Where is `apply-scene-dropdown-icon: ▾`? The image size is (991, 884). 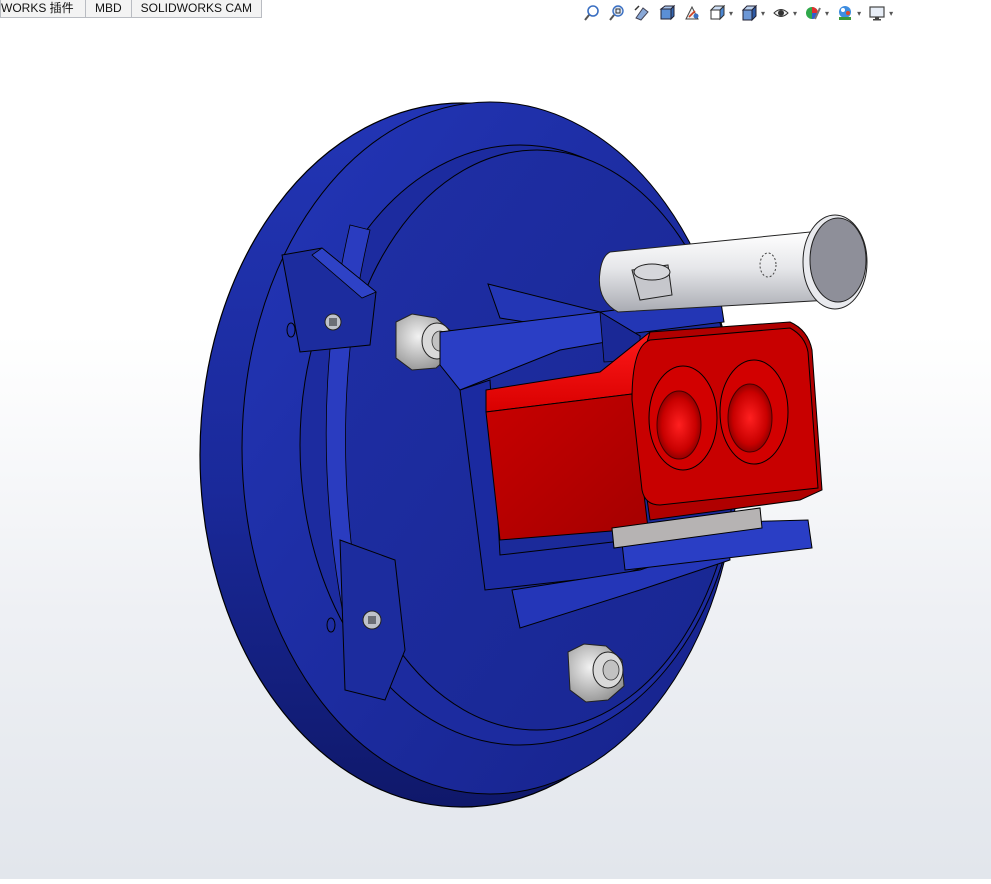 apply-scene-dropdown-icon: ▾ is located at coordinates (859, 13).